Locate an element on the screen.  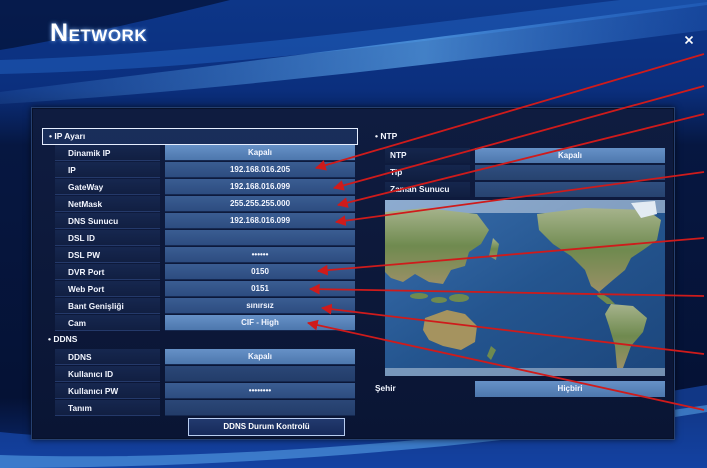
setting-label: Kullanıcı ID is located at coordinates (107, 374).